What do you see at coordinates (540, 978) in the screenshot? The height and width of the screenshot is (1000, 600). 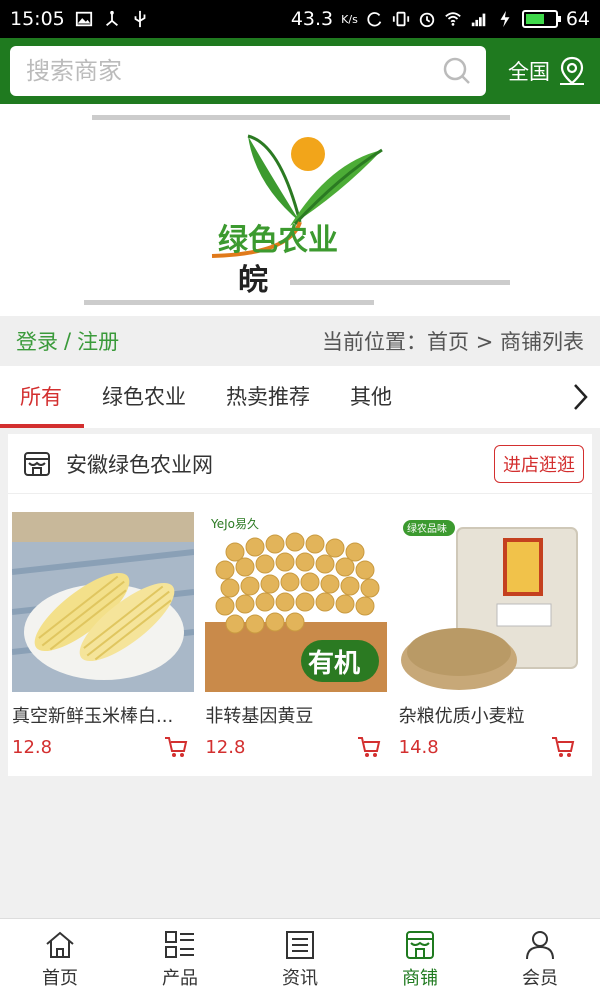 I see `nav-member-label: 会员` at bounding box center [540, 978].